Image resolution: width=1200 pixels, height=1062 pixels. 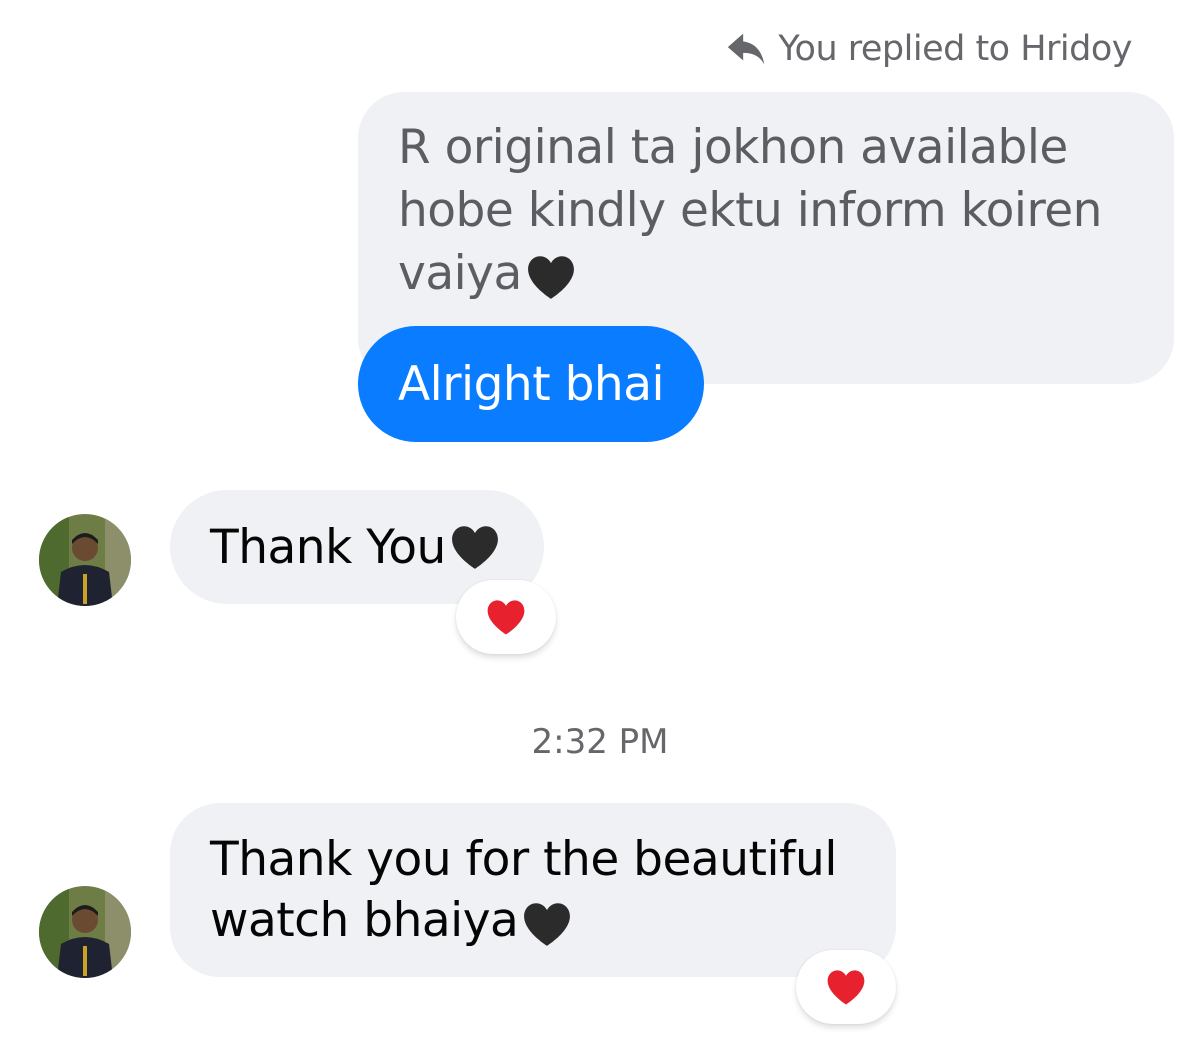 What do you see at coordinates (533, 890) in the screenshot?
I see `received-message-bubble: Thank you for the beautiful watch bhaiya` at bounding box center [533, 890].